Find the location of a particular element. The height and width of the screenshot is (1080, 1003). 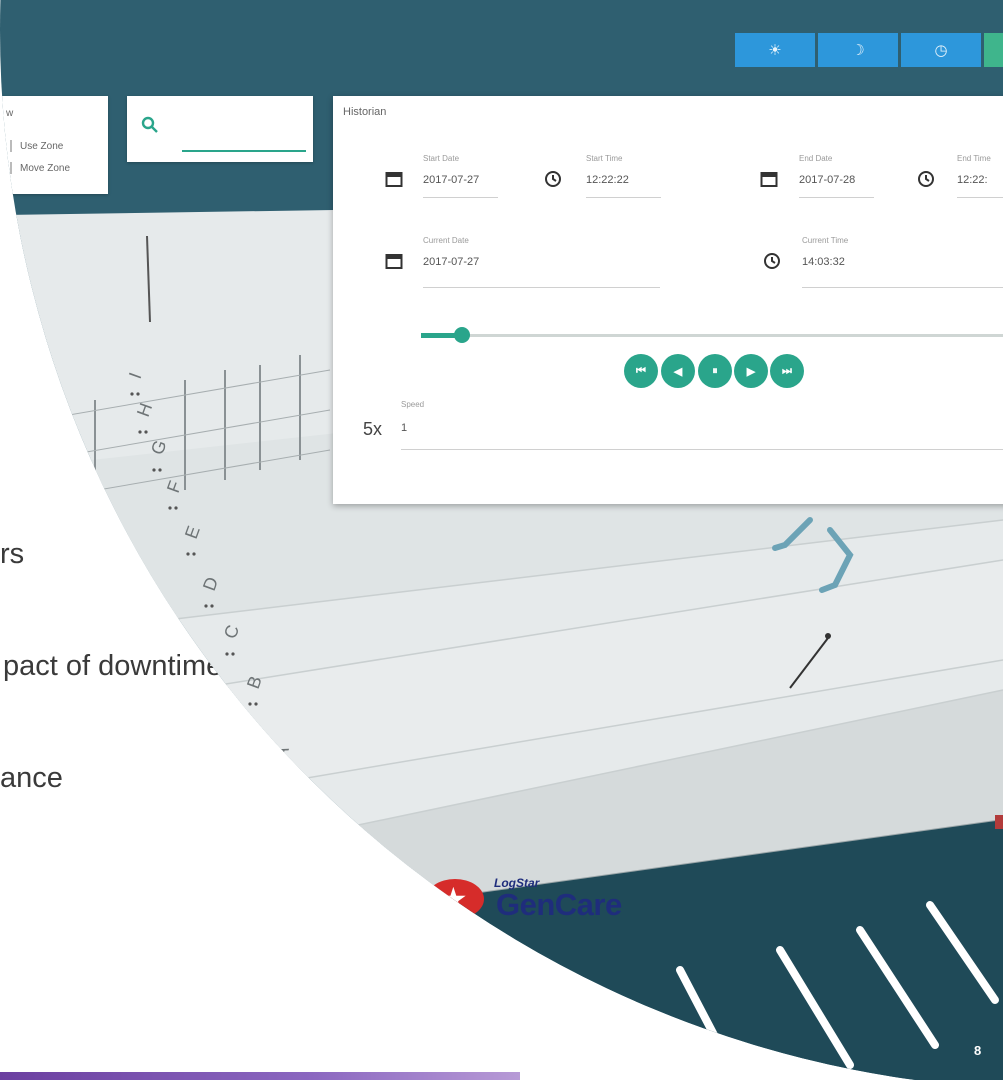

step-back-button: ◀ is located at coordinates (678, 371).